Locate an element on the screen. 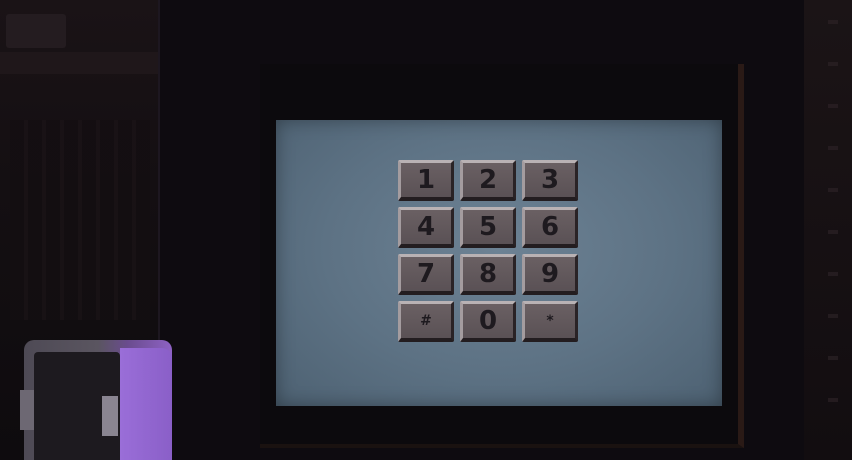 The width and height of the screenshot is (852, 460). key-4: 4 is located at coordinates (426, 227).